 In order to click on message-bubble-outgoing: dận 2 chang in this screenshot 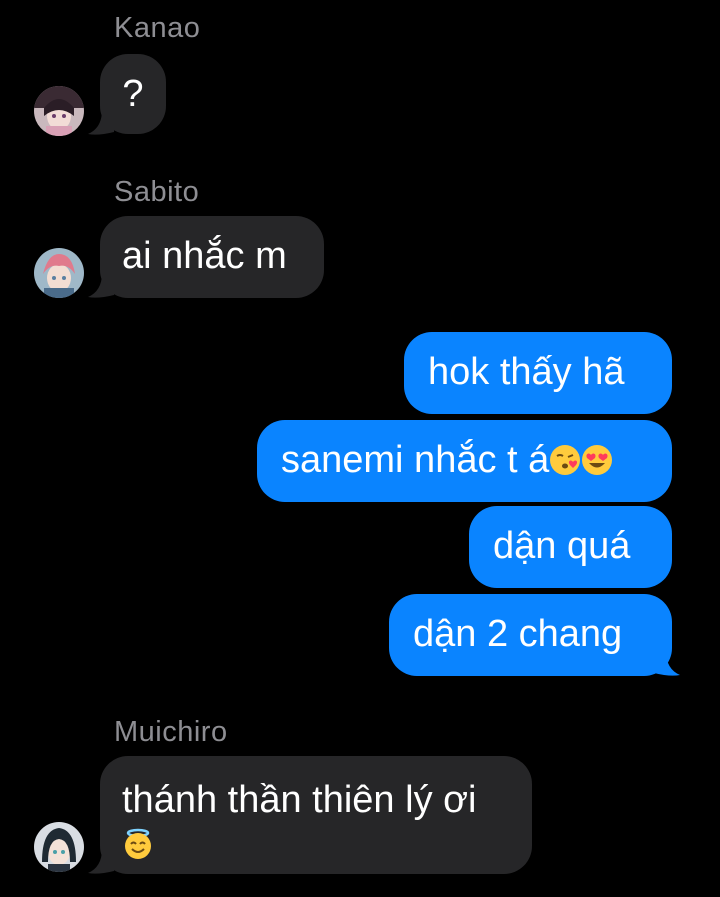, I will do `click(530, 635)`.